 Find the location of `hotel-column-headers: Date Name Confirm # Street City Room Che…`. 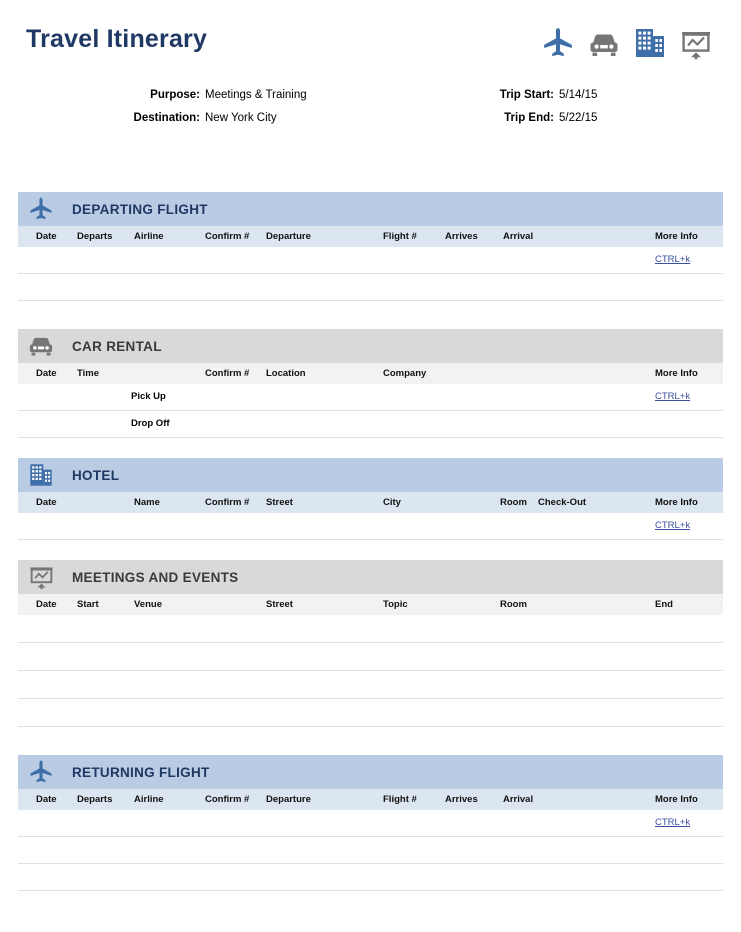

hotel-column-headers: Date Name Confirm # Street City Room Che… is located at coordinates (370, 502).